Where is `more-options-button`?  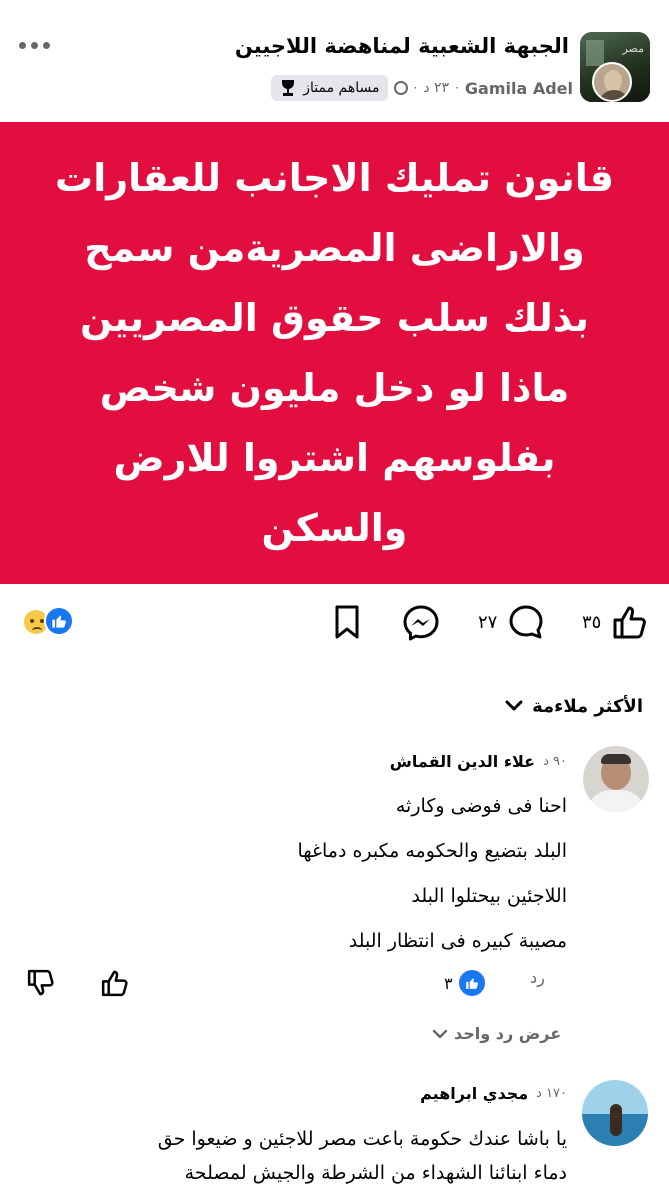
more-options-button is located at coordinates (34, 45).